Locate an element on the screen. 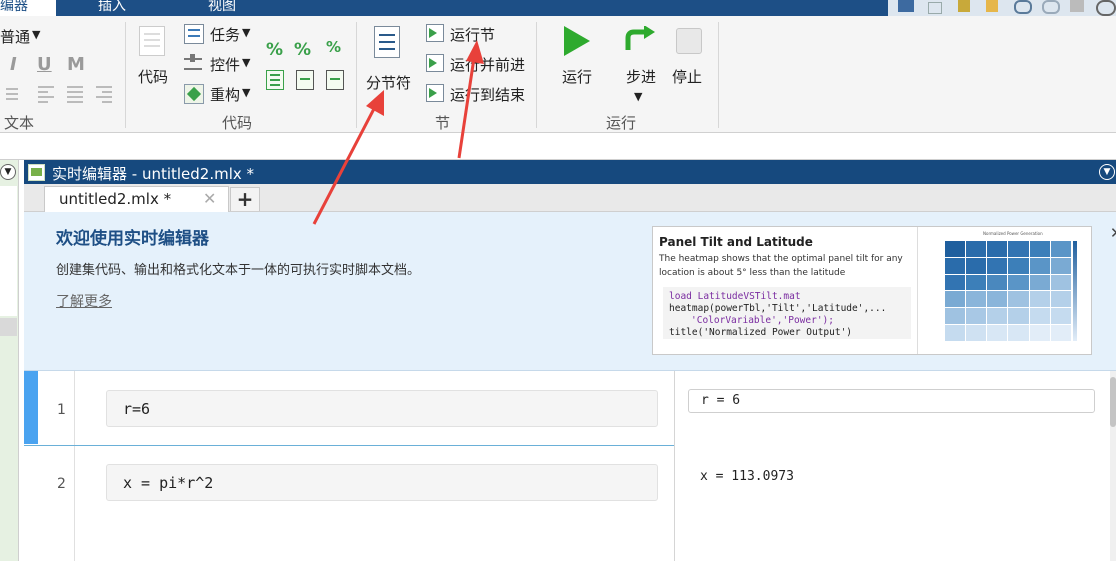 This screenshot has width=1116, height=561. annotation-arrows is located at coordinates (398, 132).